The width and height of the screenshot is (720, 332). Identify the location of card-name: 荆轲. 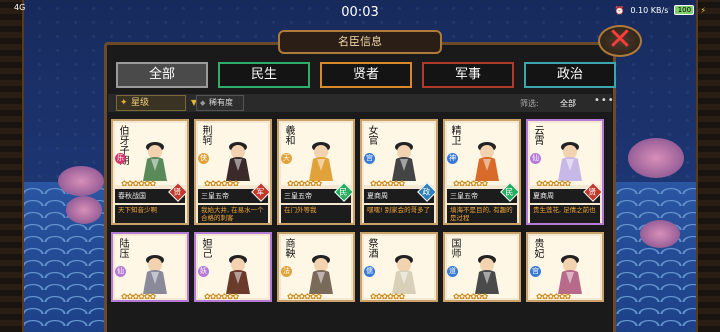
(205, 135).